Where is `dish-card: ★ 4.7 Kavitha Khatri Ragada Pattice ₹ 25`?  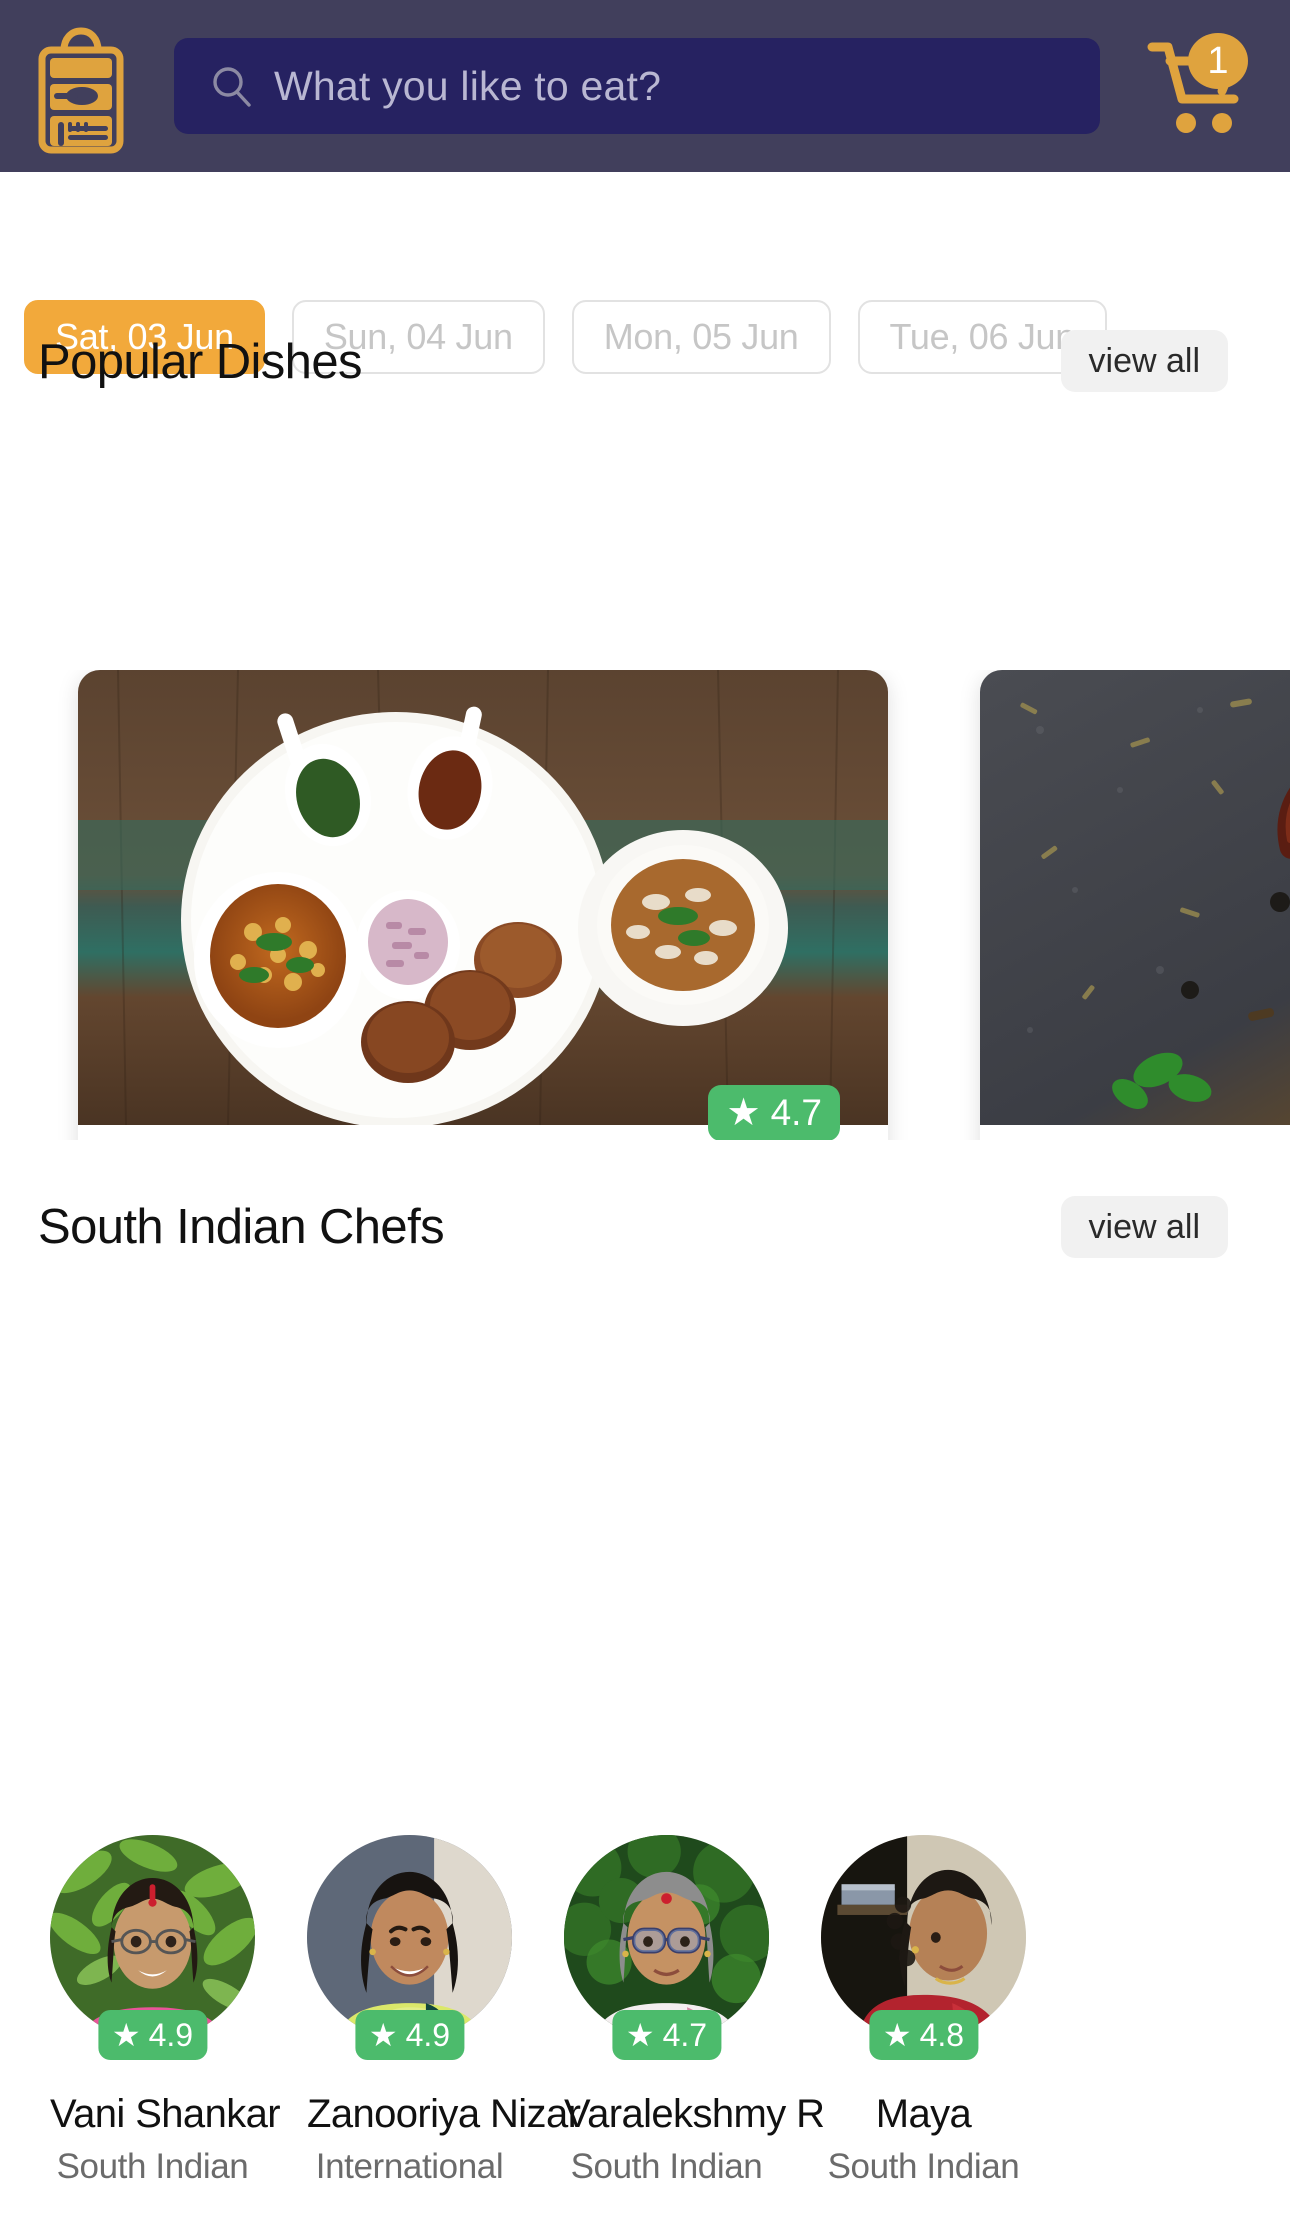 dish-card: ★ 4.7 Kavitha Khatri Ragada Pattice ₹ 25 is located at coordinates (483, 905).